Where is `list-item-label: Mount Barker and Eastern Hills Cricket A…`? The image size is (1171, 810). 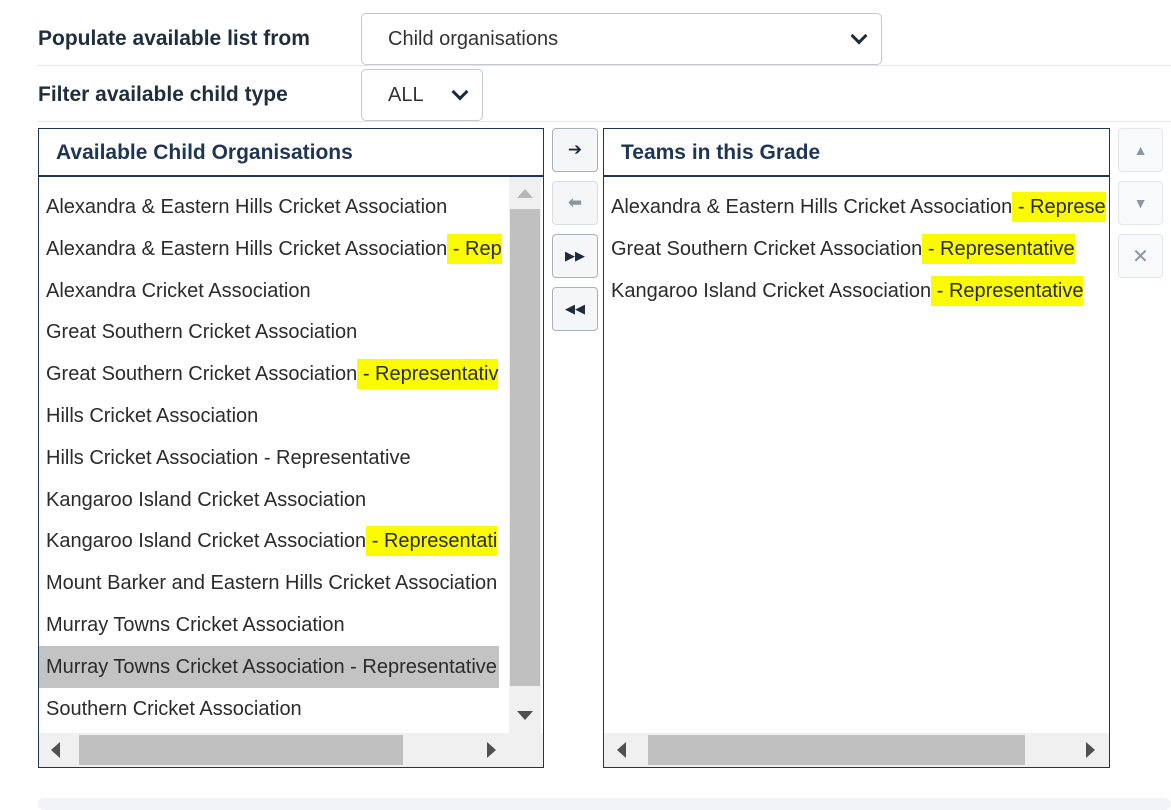 list-item-label: Mount Barker and Eastern Hills Cricket A… is located at coordinates (272, 583).